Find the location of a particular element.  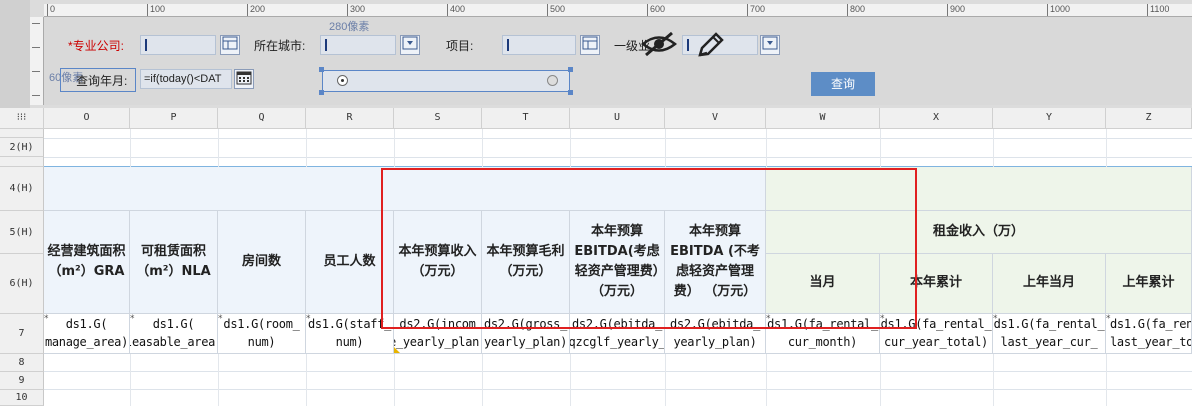

grid-corner: ⁝⁝⁝ is located at coordinates (22, 118).